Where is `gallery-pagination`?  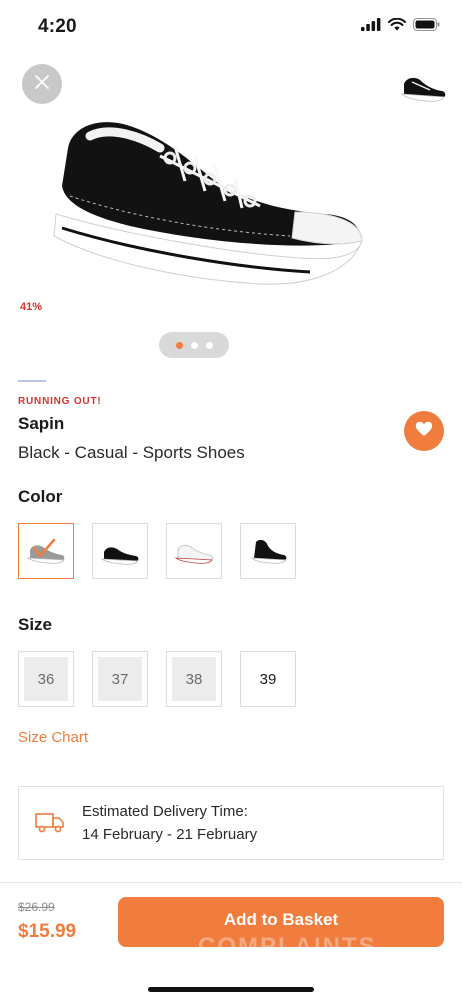 gallery-pagination is located at coordinates (194, 345).